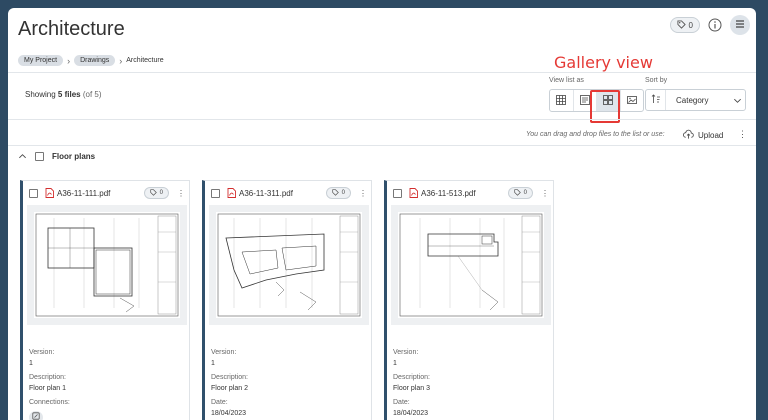 The width and height of the screenshot is (768, 420). I want to click on view-table-button, so click(562, 100).